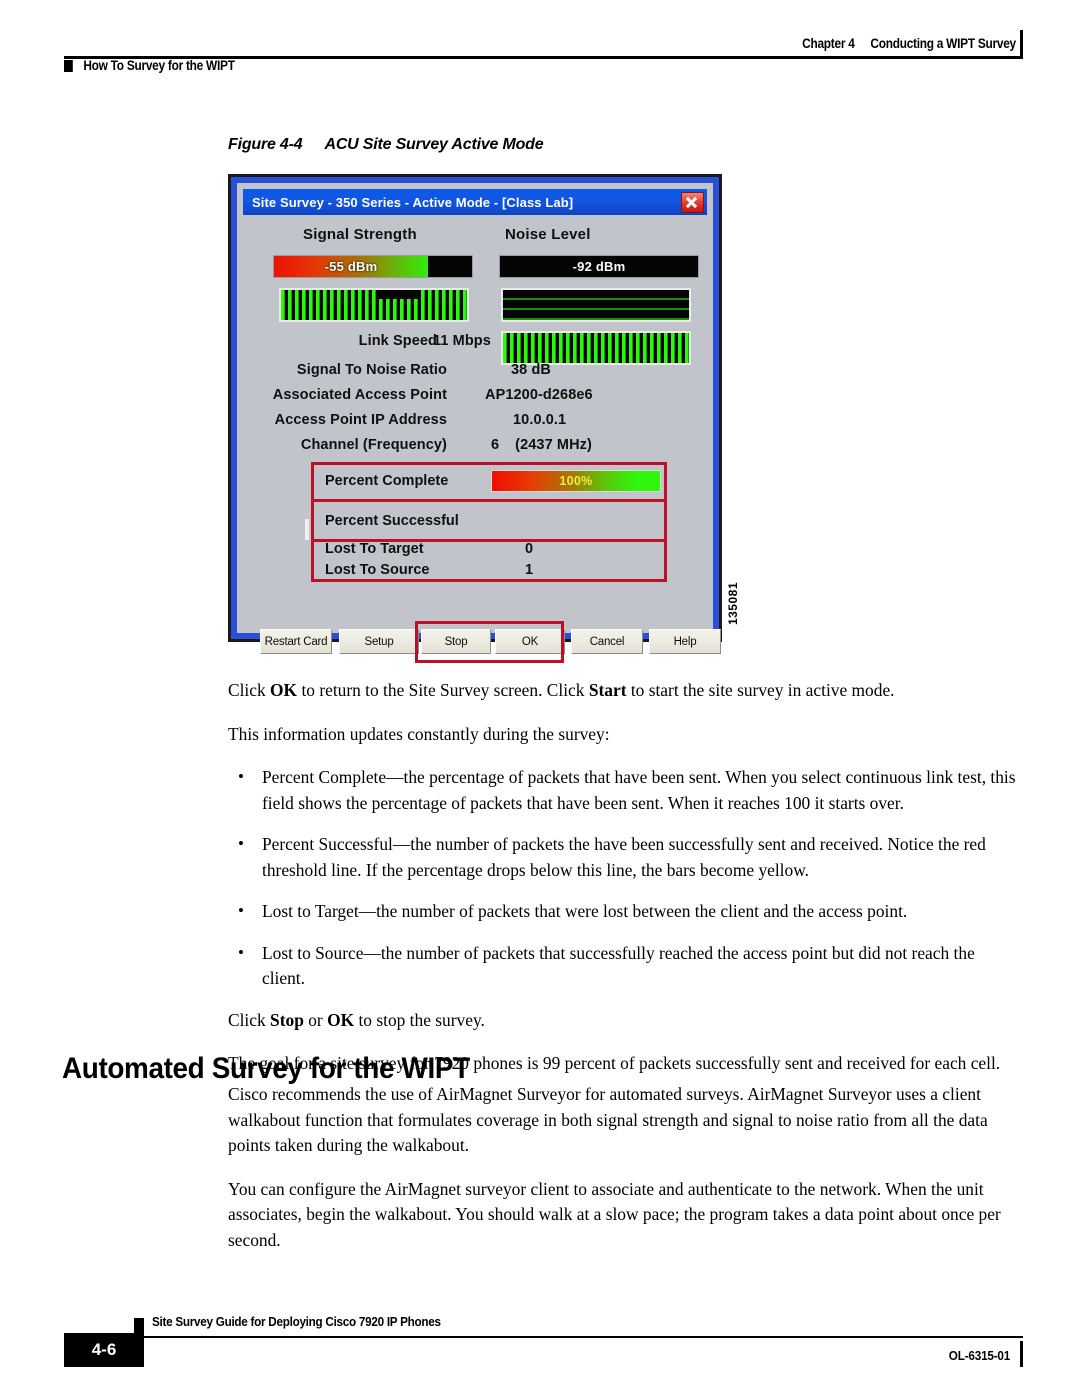 This screenshot has height=1397, width=1080. What do you see at coordinates (249, 1019) in the screenshot?
I see `p3-part-a: Click` at bounding box center [249, 1019].